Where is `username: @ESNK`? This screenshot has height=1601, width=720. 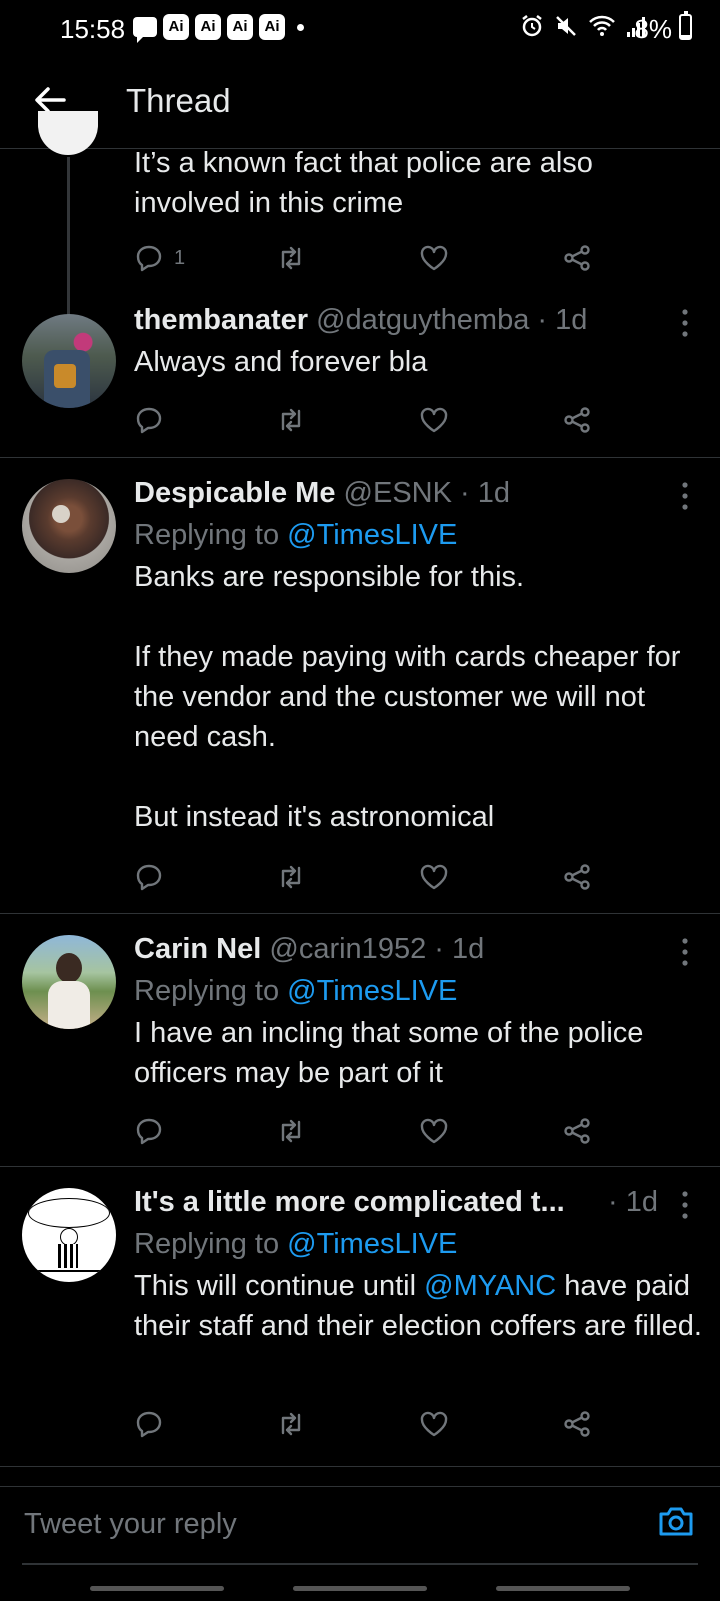
username: @ESNK is located at coordinates (398, 493).